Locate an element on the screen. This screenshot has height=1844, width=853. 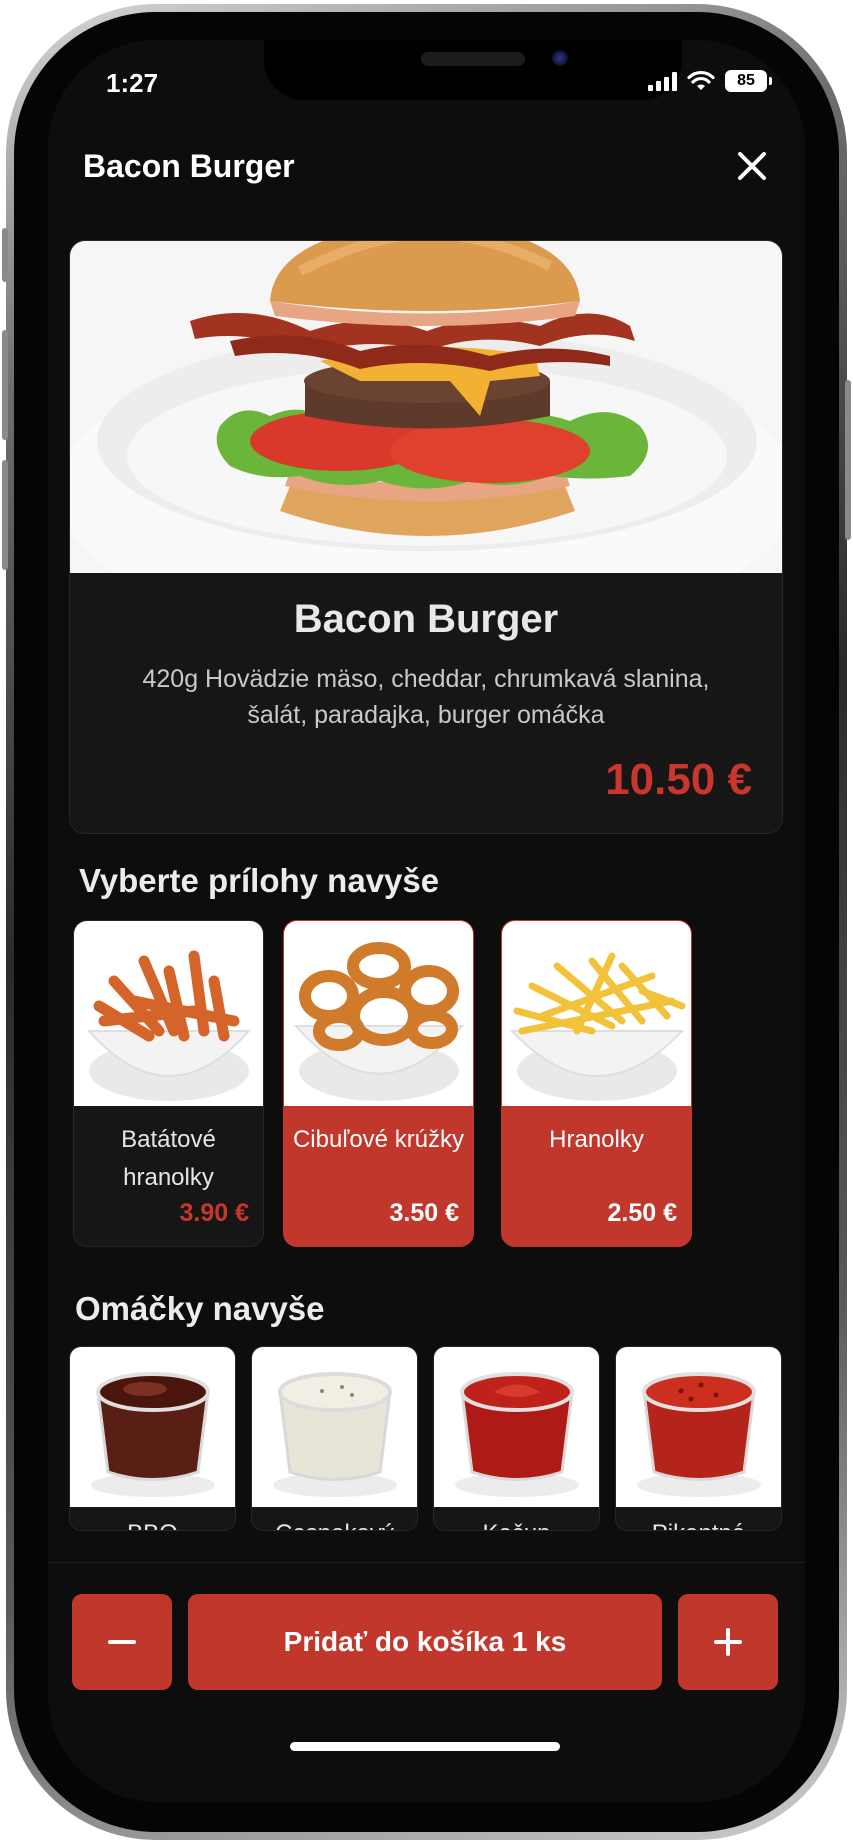
sauce-card-kecup: Kečup is located at coordinates (516, 1438).